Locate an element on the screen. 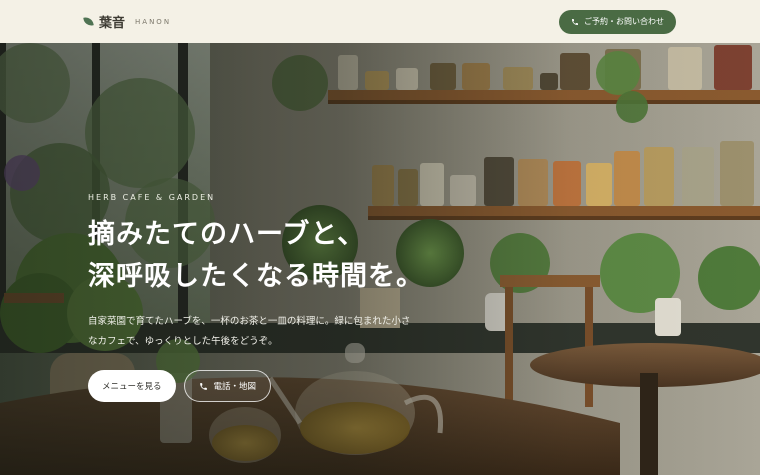 The width and height of the screenshot is (760, 475). view-menu-button: メニューを見る is located at coordinates (132, 386).